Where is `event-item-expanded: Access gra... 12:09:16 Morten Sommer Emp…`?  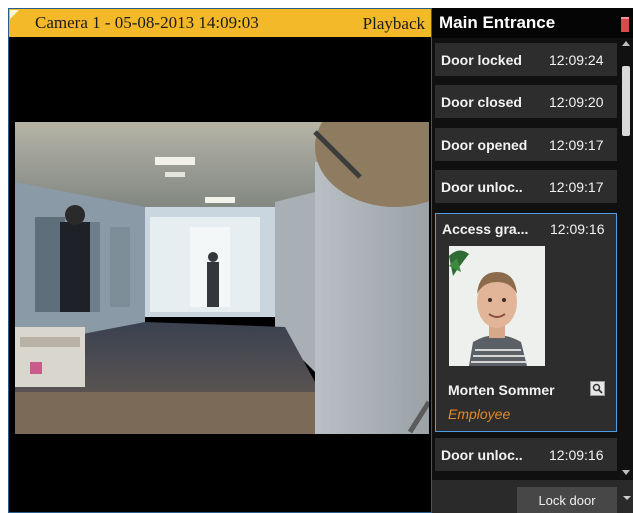 event-item-expanded: Access gra... 12:09:16 Morten Sommer Emp… is located at coordinates (526, 322).